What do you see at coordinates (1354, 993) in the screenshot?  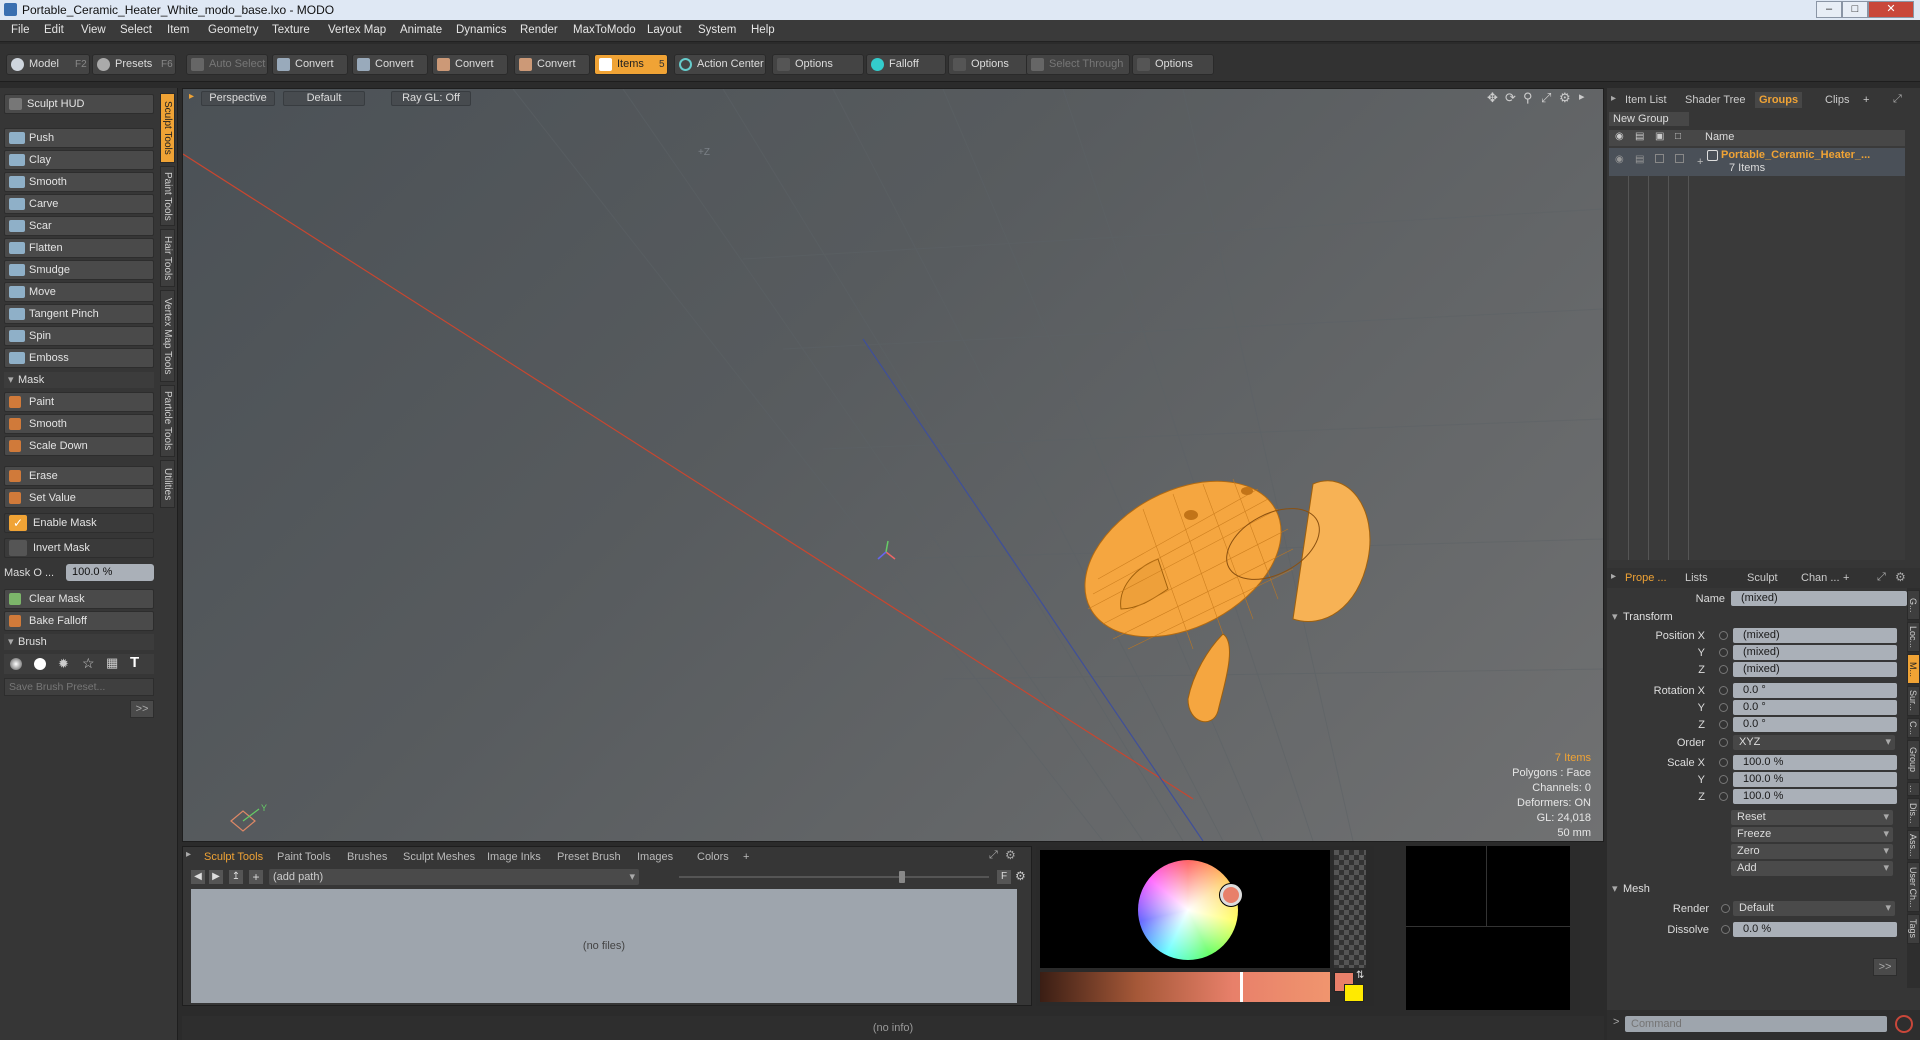 I see `secondary-color-swatch` at bounding box center [1354, 993].